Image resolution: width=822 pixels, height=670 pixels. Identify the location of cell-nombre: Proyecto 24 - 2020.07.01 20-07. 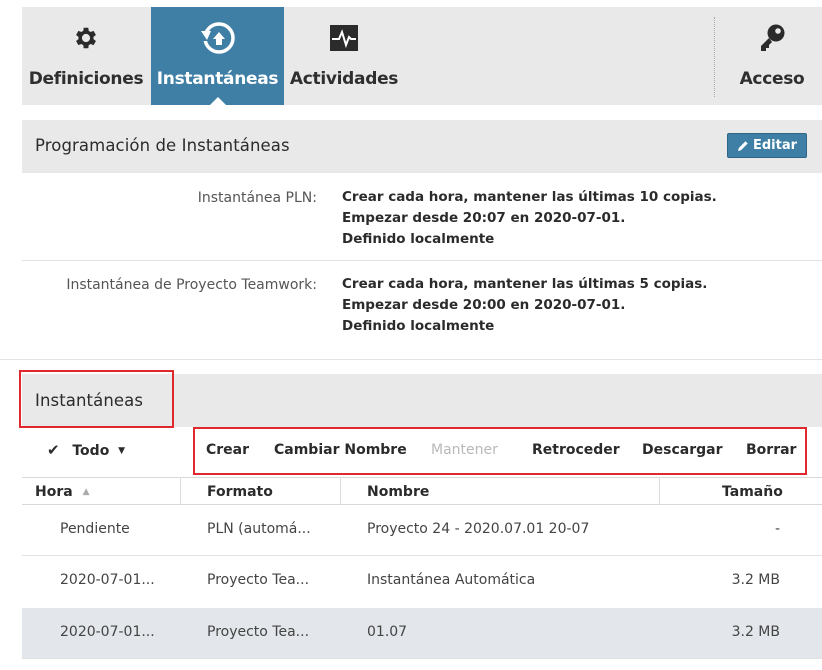
(478, 529).